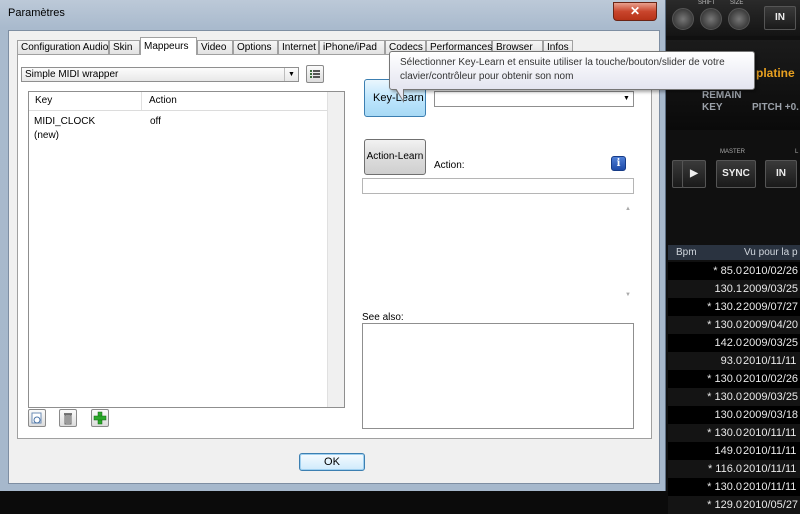 This screenshot has width=800, height=514. What do you see at coordinates (734, 505) in the screenshot?
I see `bg-track-row: * 129.0 2010/05/27` at bounding box center [734, 505].